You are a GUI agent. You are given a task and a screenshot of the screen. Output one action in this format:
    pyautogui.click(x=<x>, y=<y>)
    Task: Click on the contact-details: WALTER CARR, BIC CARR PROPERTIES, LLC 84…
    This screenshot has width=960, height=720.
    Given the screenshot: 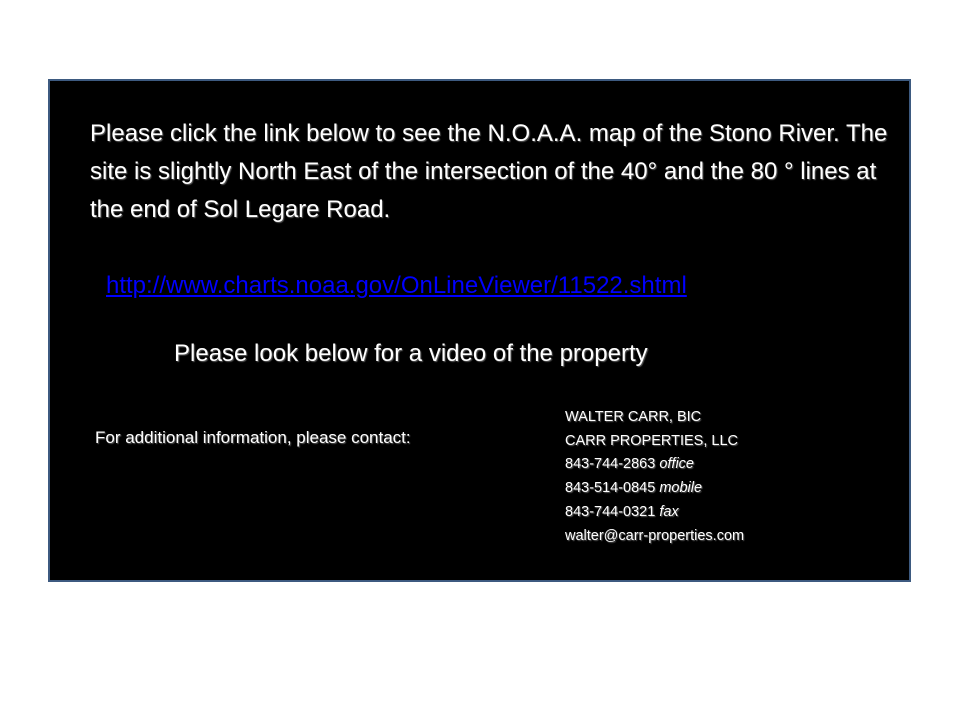 What is the action you would take?
    pyautogui.click(x=654, y=477)
    